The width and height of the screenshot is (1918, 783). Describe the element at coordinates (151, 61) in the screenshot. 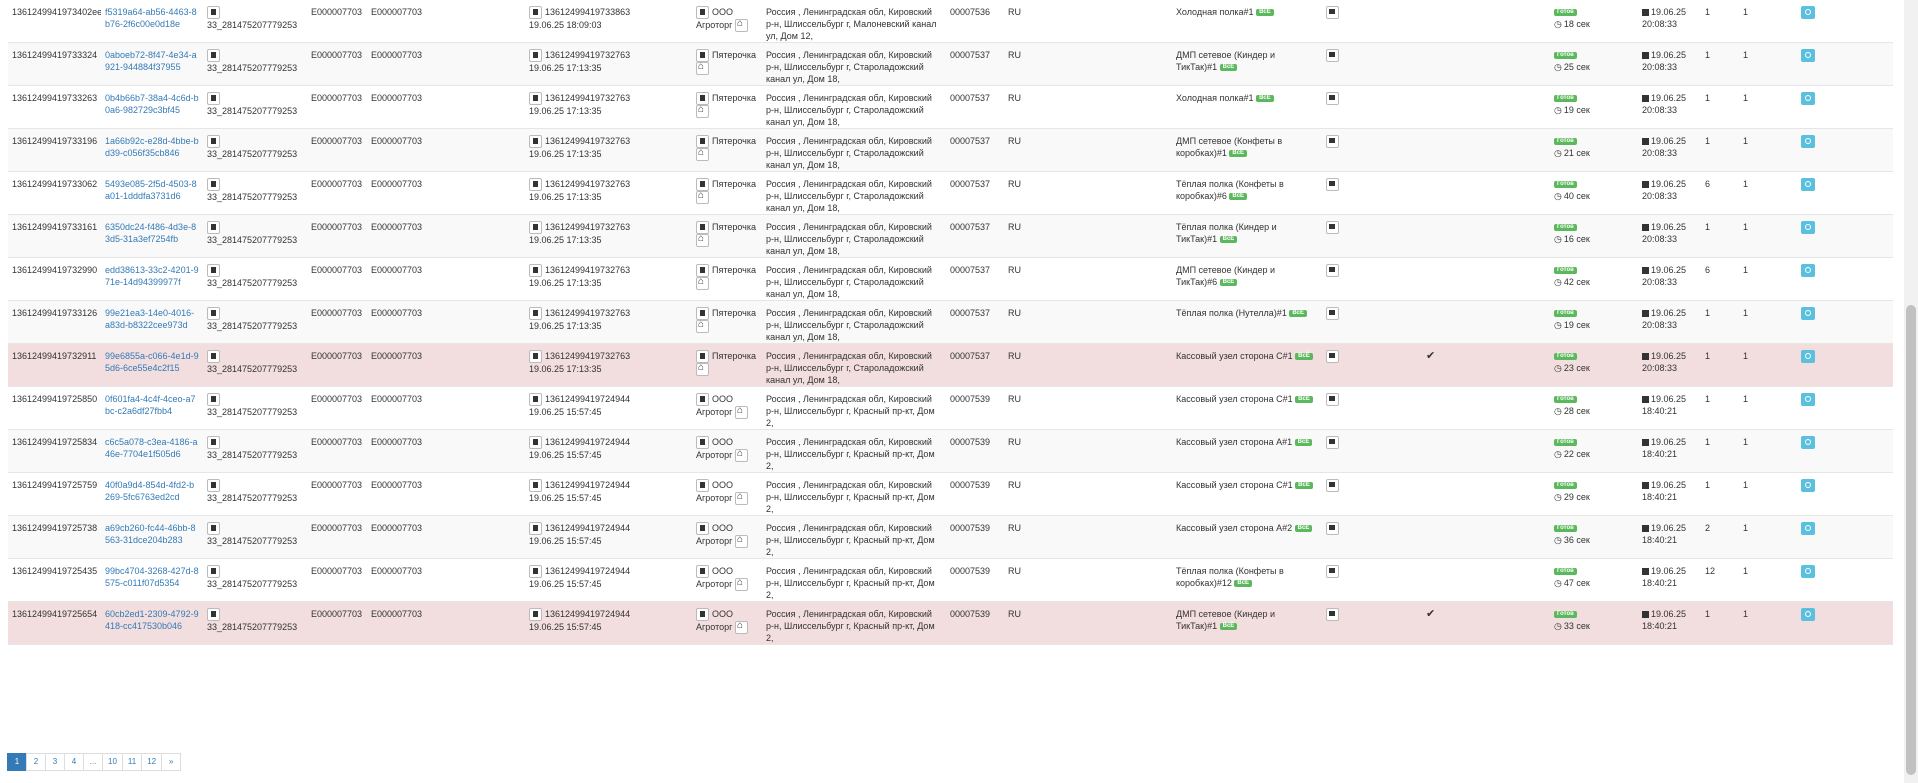

I see `row-uuid-link: 0aboeb72-8f47-4e34-a921-944884f37955` at that location.